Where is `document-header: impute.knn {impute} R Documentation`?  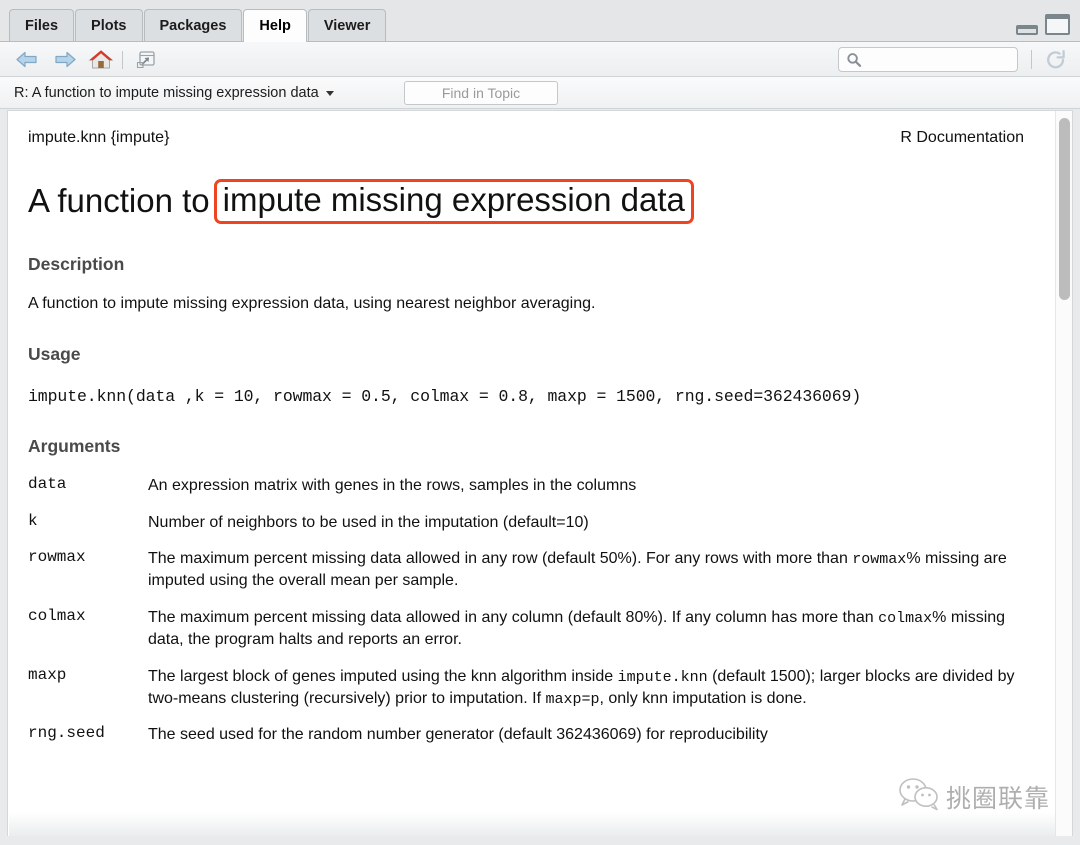 document-header: impute.knn {impute} R Documentation is located at coordinates (531, 138).